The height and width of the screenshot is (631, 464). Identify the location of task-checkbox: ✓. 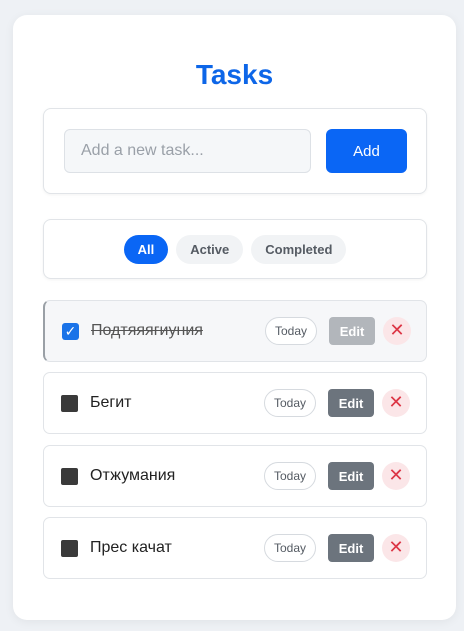
(70, 331).